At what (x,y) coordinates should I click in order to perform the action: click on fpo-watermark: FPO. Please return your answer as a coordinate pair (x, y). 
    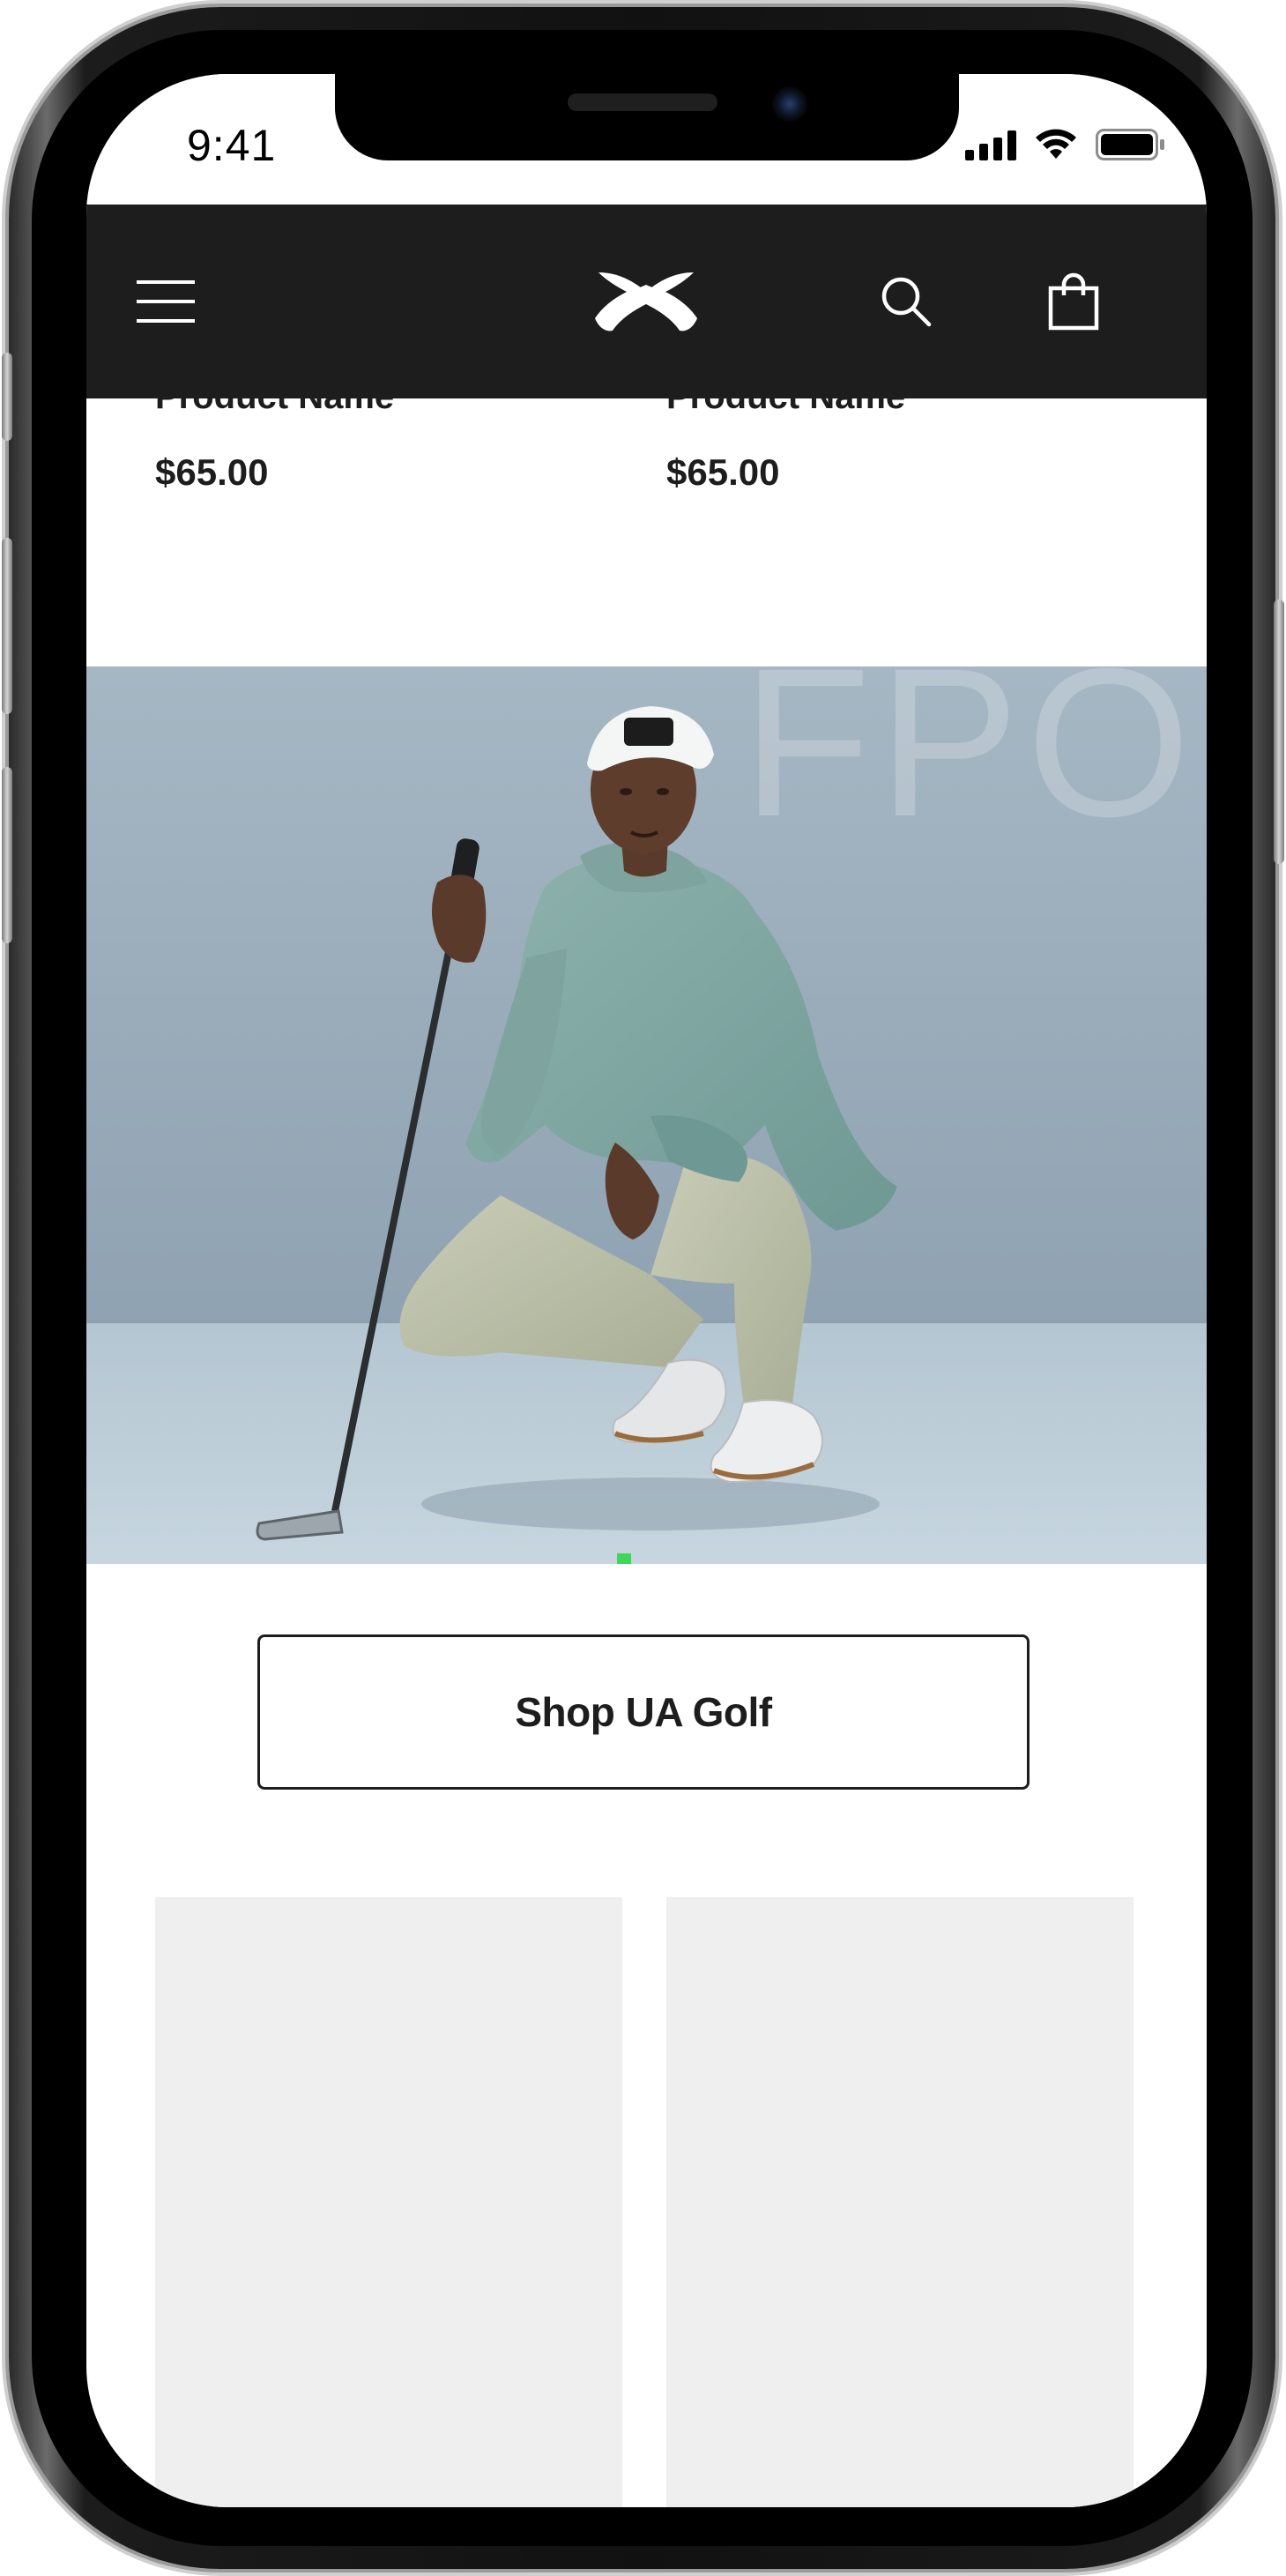
    Looking at the image, I should click on (970, 763).